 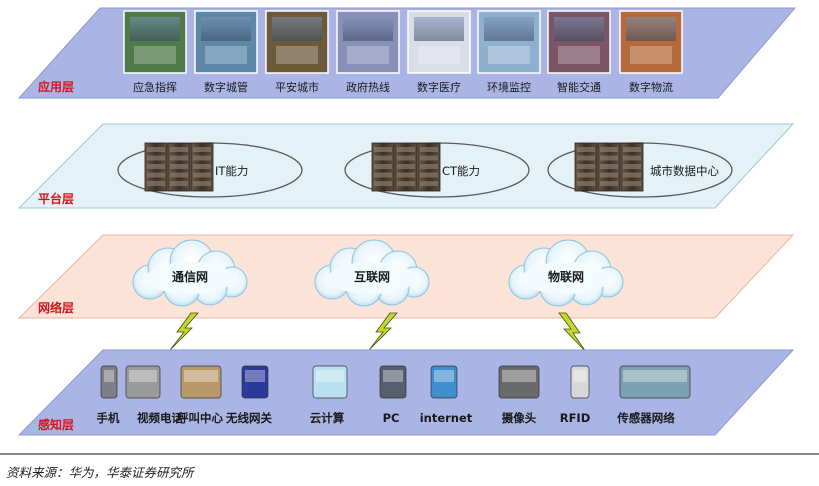 I want to click on platform-items: IT能力 CT能力 城市数据中心, so click(x=425, y=170).